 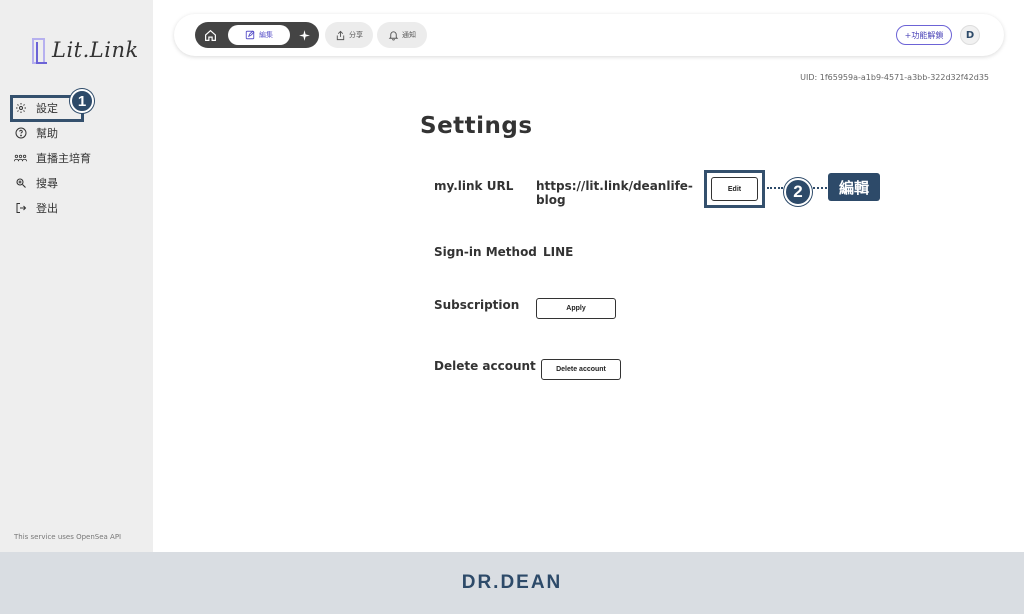 I want to click on mode-switcher: 編集, so click(x=257, y=35).